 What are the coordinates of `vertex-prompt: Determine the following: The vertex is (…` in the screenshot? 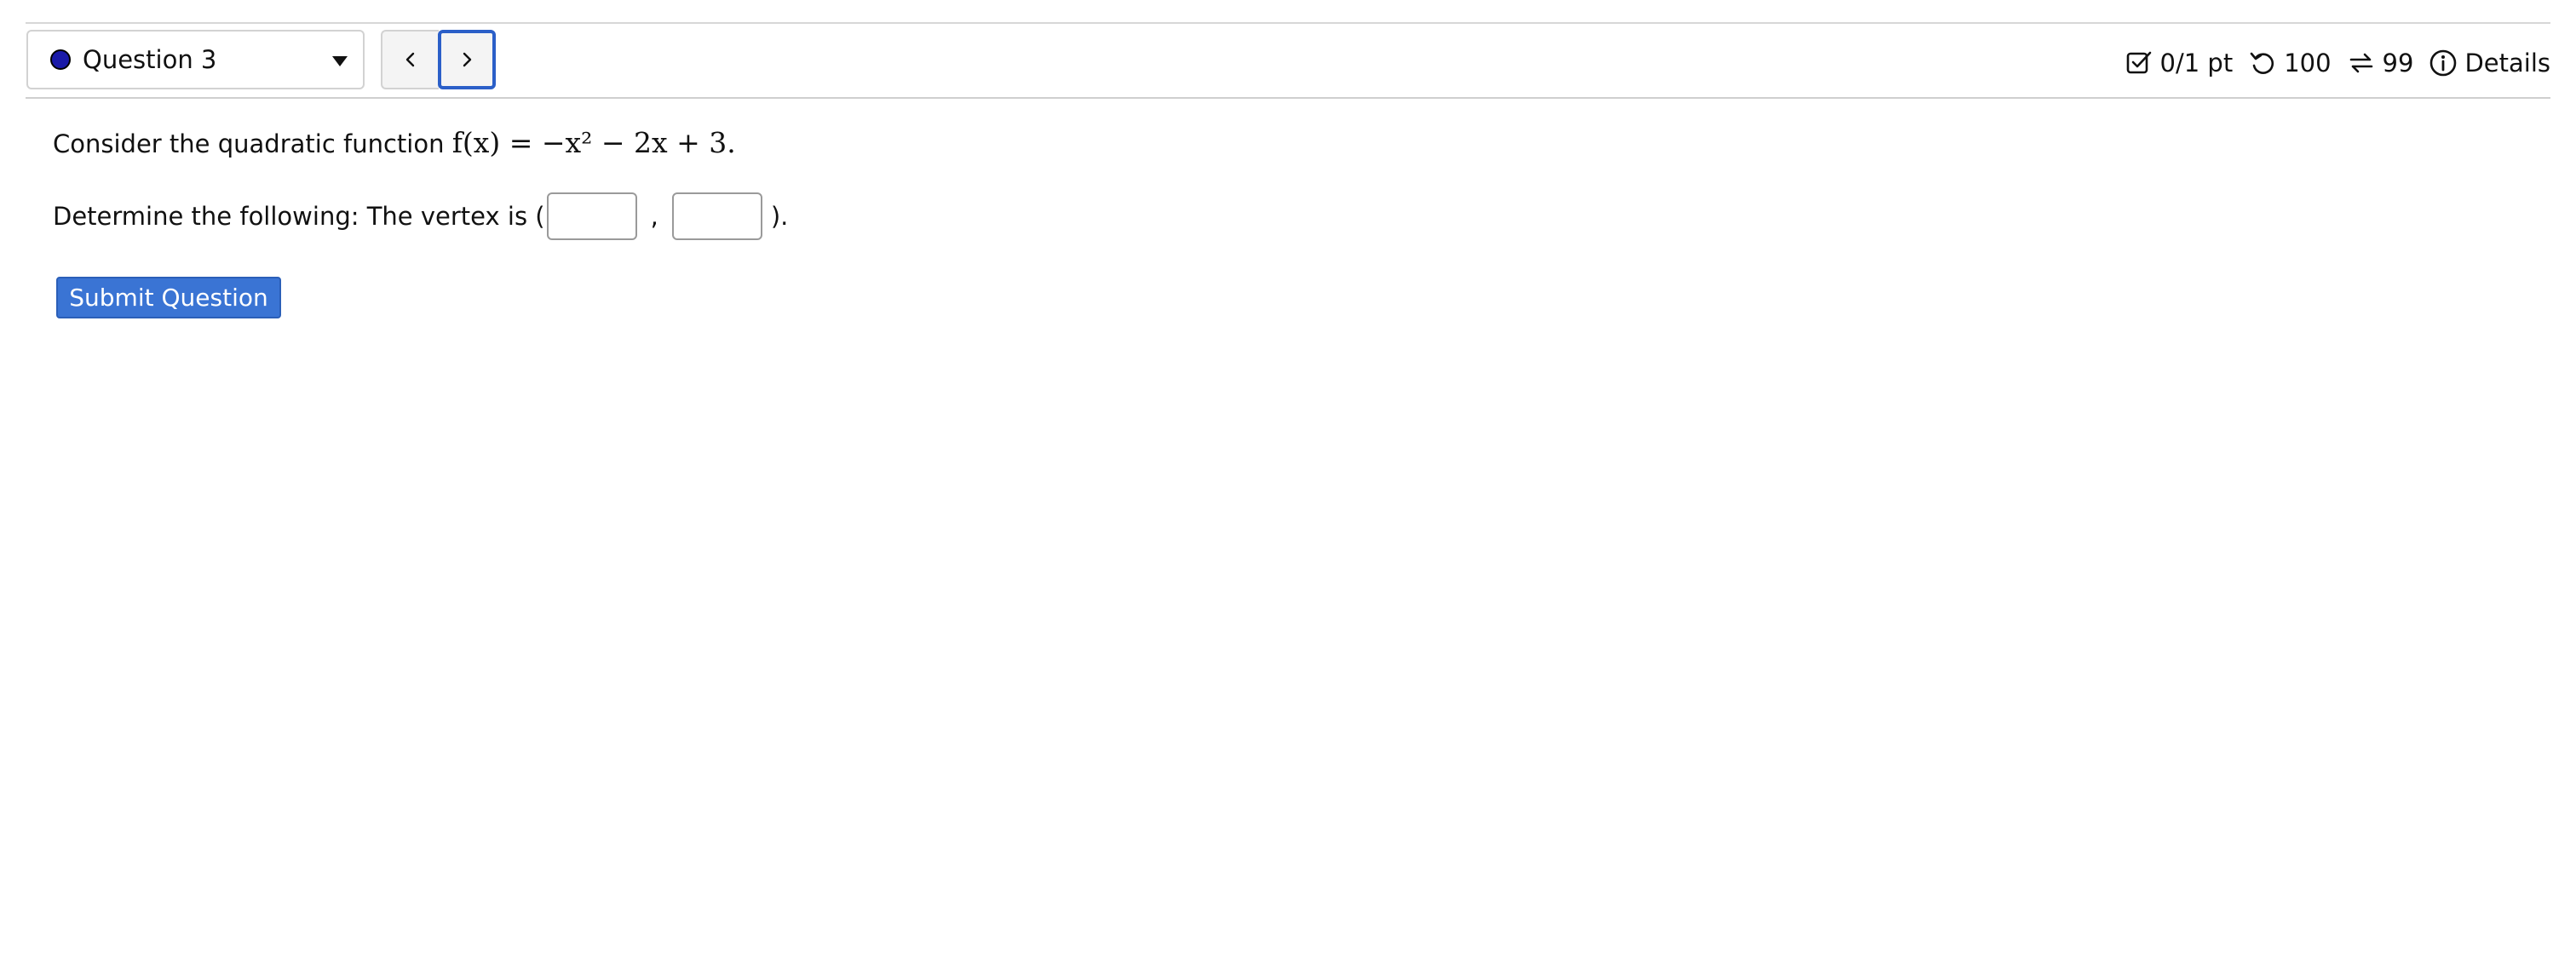 It's located at (421, 216).